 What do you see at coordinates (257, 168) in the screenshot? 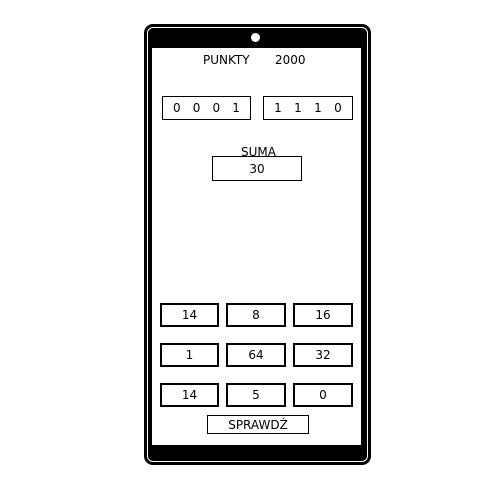
I see `sum-field: 30` at bounding box center [257, 168].